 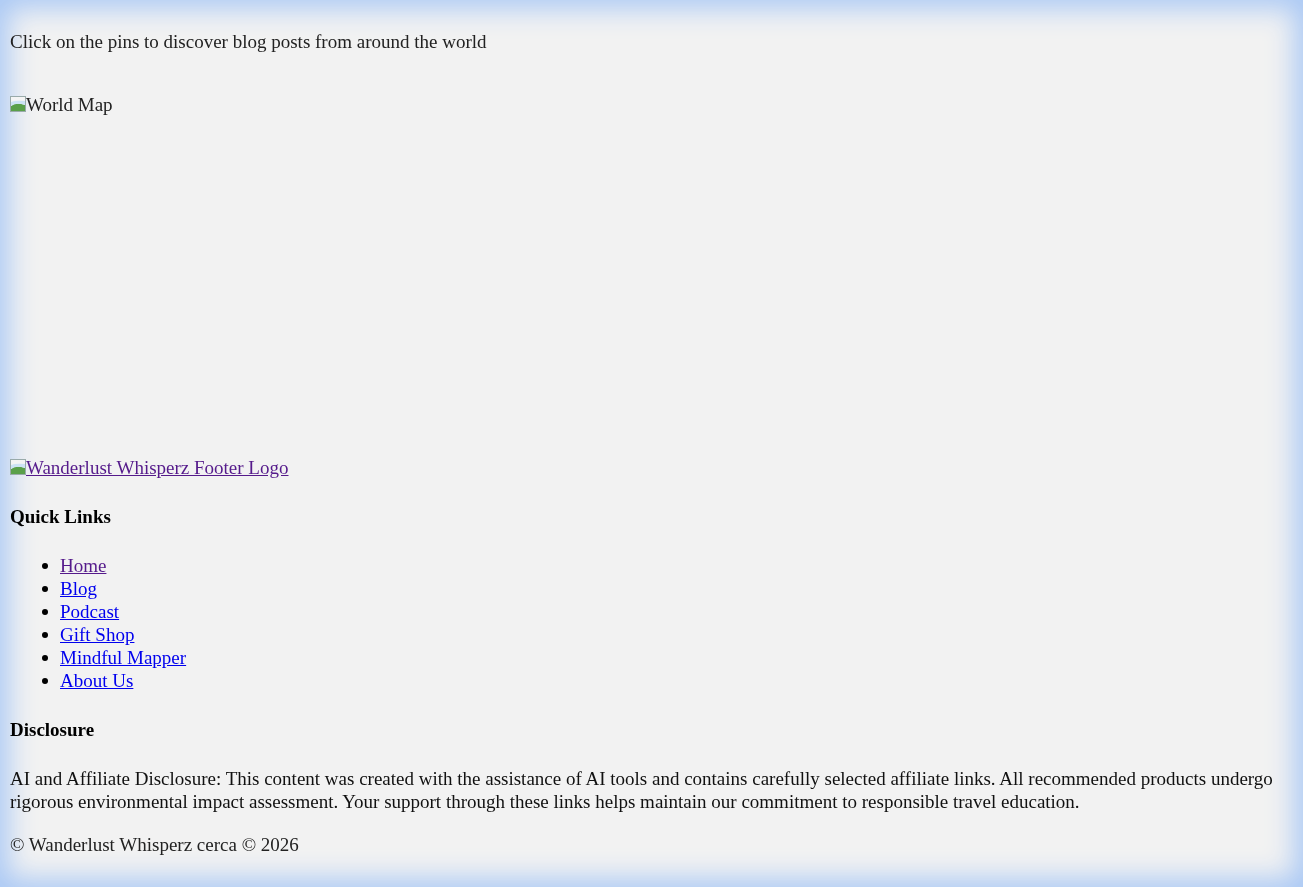 What do you see at coordinates (83, 565) in the screenshot?
I see `nav-link: Home` at bounding box center [83, 565].